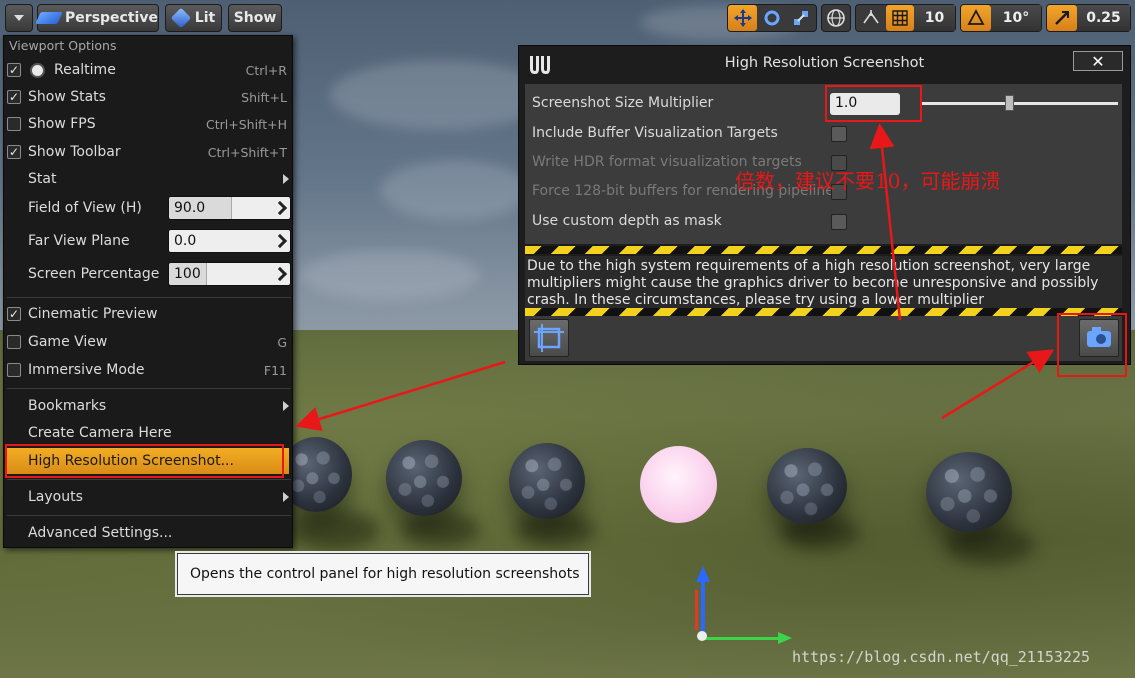  Describe the element at coordinates (998, 384) in the screenshot. I see `arrow-to-capture` at that location.